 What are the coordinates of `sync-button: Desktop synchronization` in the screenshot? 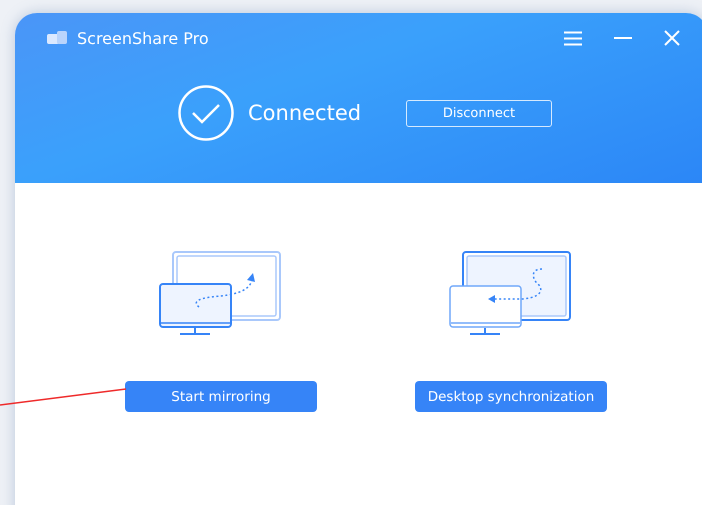 It's located at (511, 396).